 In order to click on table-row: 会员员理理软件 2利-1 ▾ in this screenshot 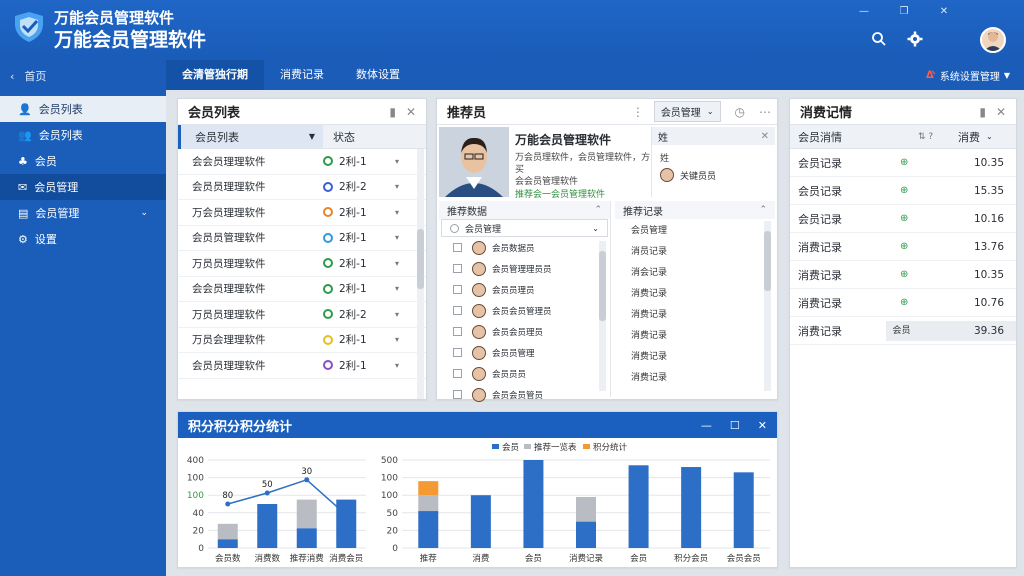, I will do `click(302, 366)`.